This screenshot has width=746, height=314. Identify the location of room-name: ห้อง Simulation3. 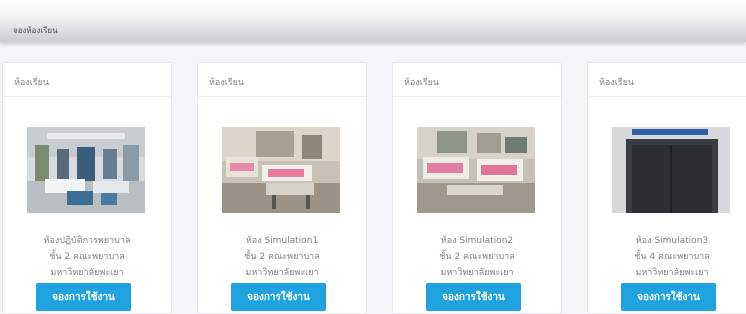
(672, 241).